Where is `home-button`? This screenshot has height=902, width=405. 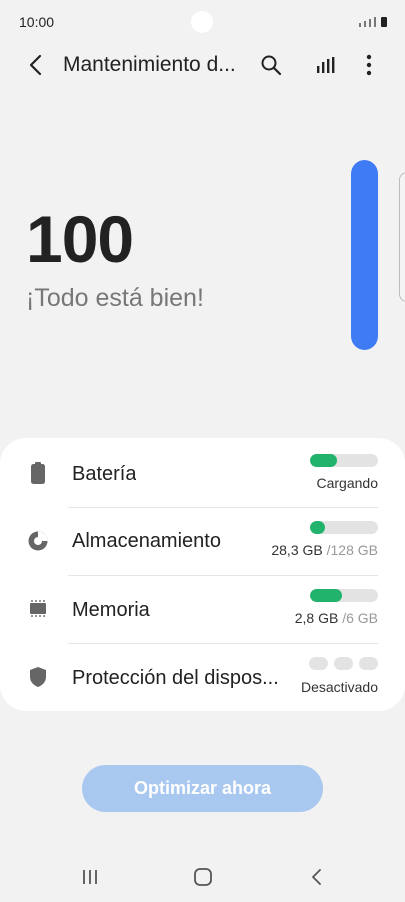
home-button is located at coordinates (203, 877).